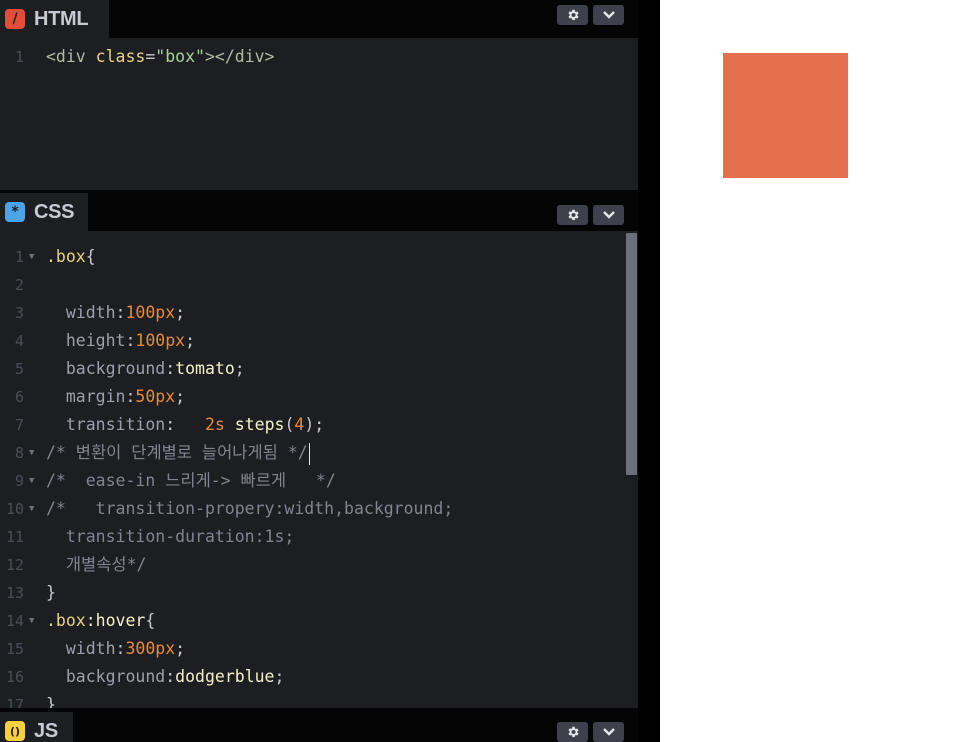  Describe the element at coordinates (310, 537) in the screenshot. I see `code-line: 11 transition-duration:1s;` at that location.